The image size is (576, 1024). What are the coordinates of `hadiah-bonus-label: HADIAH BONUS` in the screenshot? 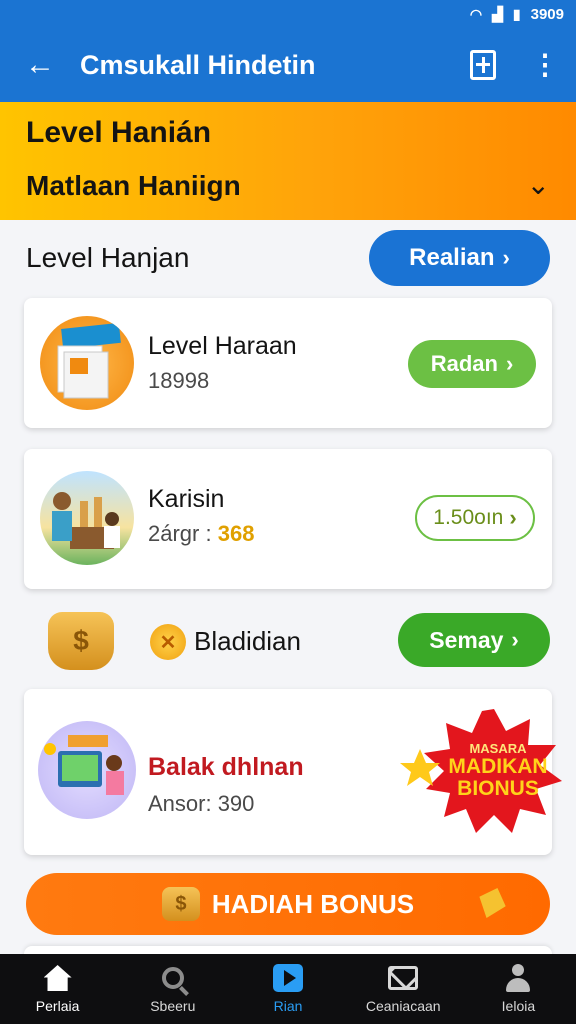 It's located at (313, 903).